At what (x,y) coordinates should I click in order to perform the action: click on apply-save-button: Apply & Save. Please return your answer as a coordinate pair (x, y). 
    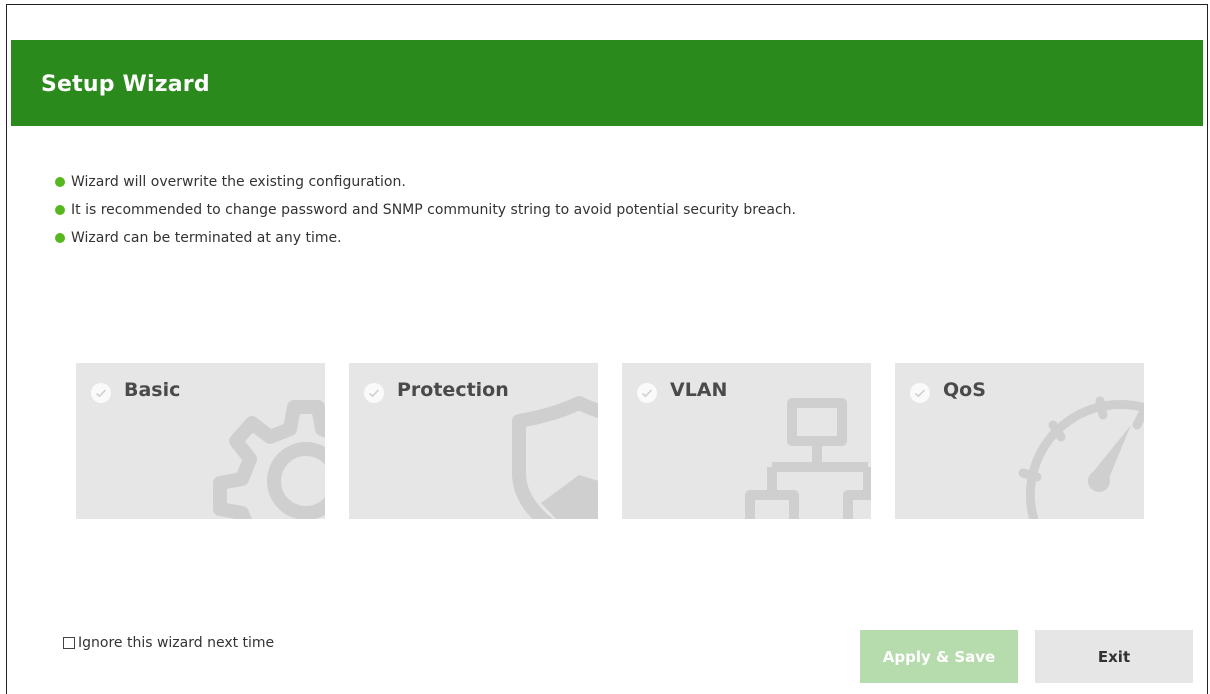
    Looking at the image, I should click on (939, 656).